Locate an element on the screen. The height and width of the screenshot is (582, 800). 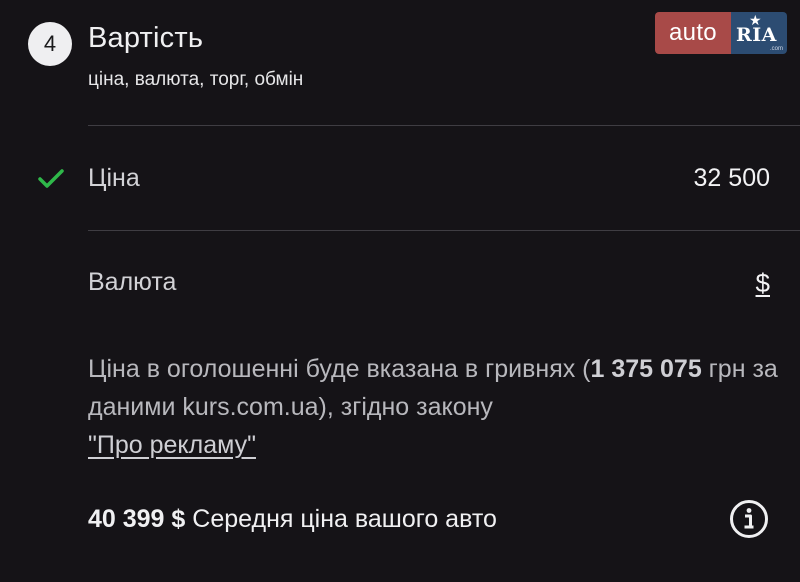
logo-domain-text: .com is located at coordinates (776, 49).